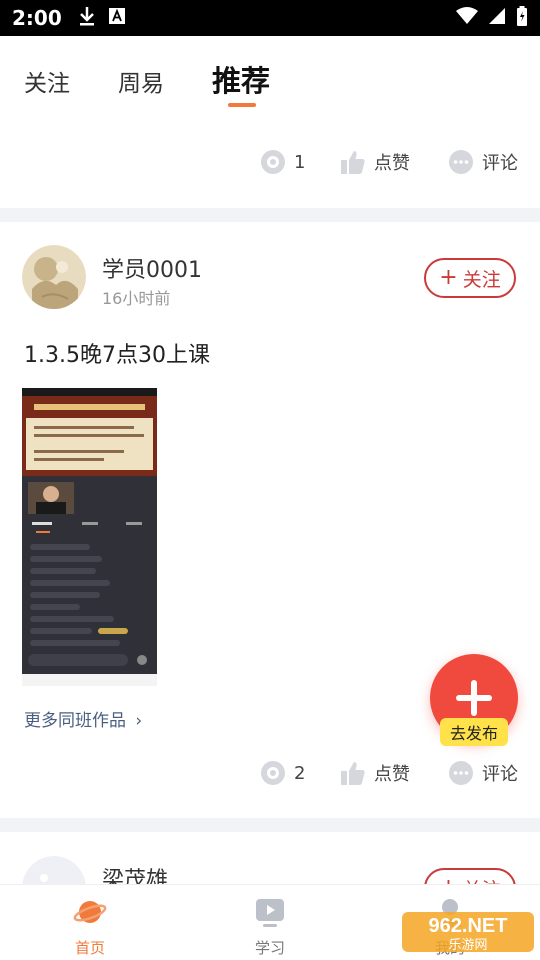 The height and width of the screenshot is (960, 540). Describe the element at coordinates (467, 18) in the screenshot. I see `wifi-icon` at that location.